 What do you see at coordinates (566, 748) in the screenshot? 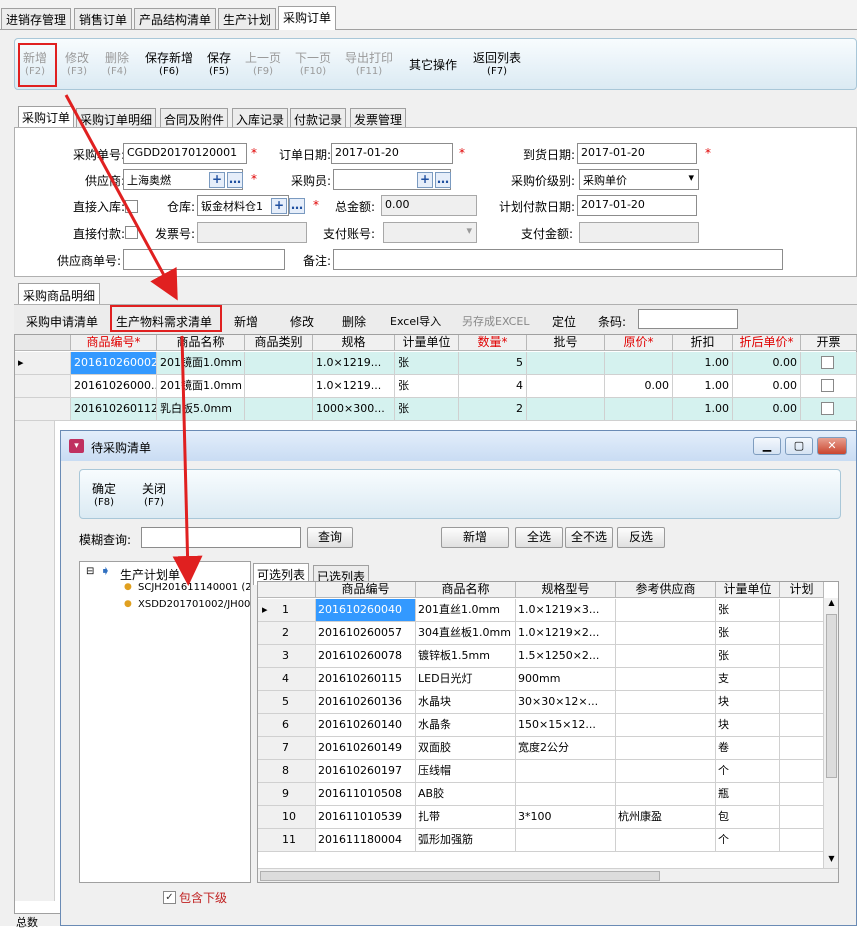
I see `dialog-cell-spec: 宽度2公分` at bounding box center [566, 748].